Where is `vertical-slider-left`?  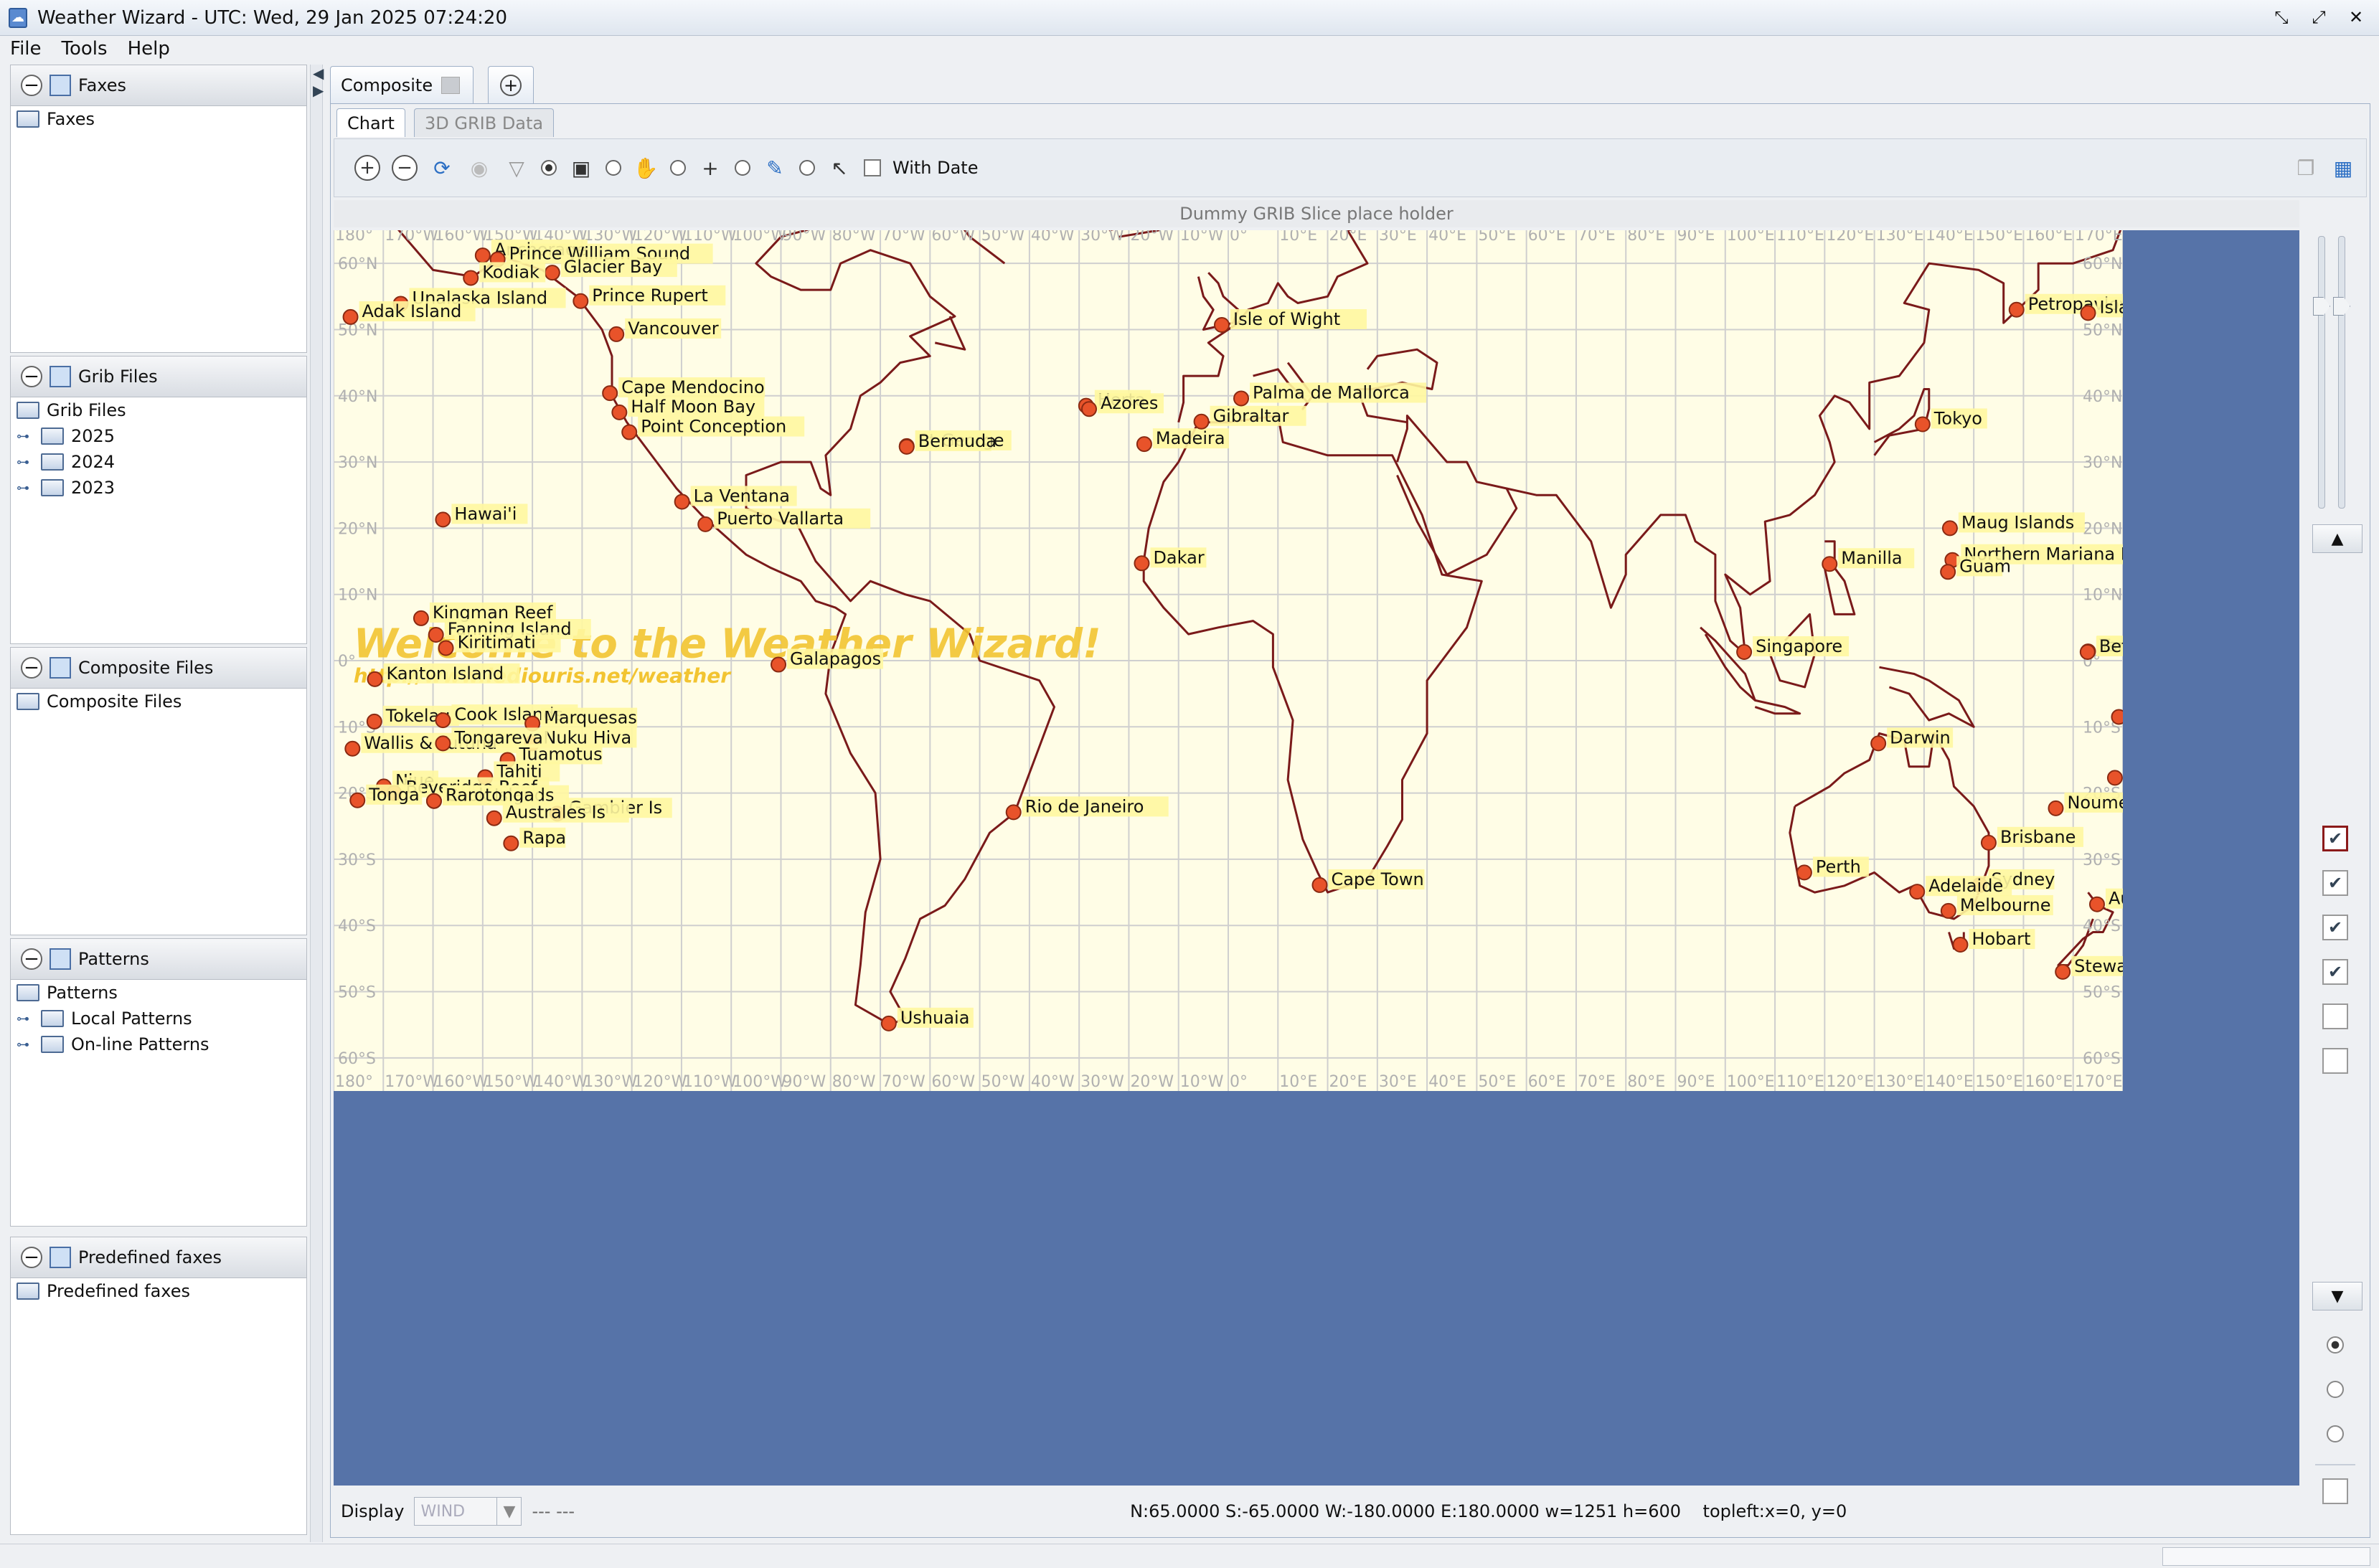 vertical-slider-left is located at coordinates (2321, 373).